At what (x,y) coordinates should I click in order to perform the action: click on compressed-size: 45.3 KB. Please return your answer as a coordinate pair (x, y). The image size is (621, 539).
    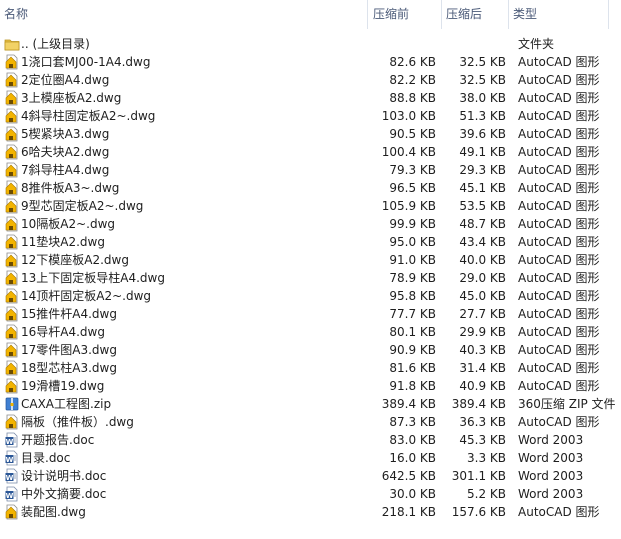
    Looking at the image, I should click on (482, 440).